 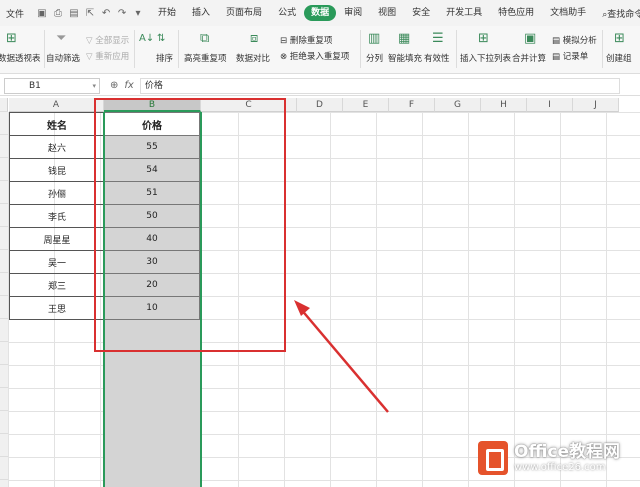 I want to click on watermark: Office教程网 www.office26.com, so click(x=557, y=458).